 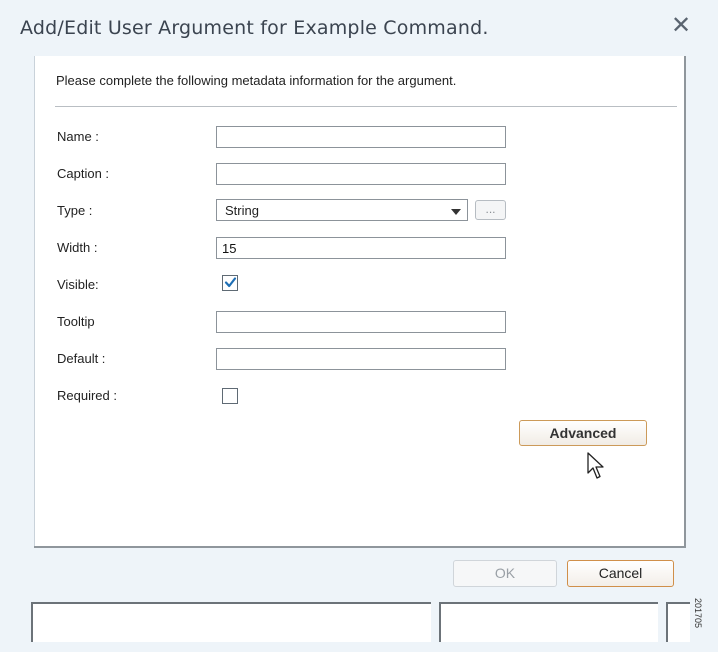 What do you see at coordinates (361, 359) in the screenshot?
I see `default-input` at bounding box center [361, 359].